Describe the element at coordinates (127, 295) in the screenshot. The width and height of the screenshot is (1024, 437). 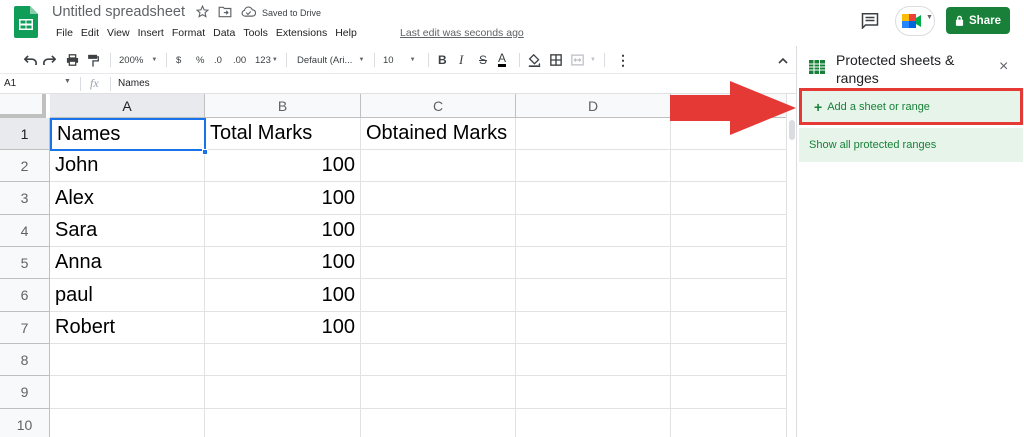
I see `cell-a6: paul` at that location.